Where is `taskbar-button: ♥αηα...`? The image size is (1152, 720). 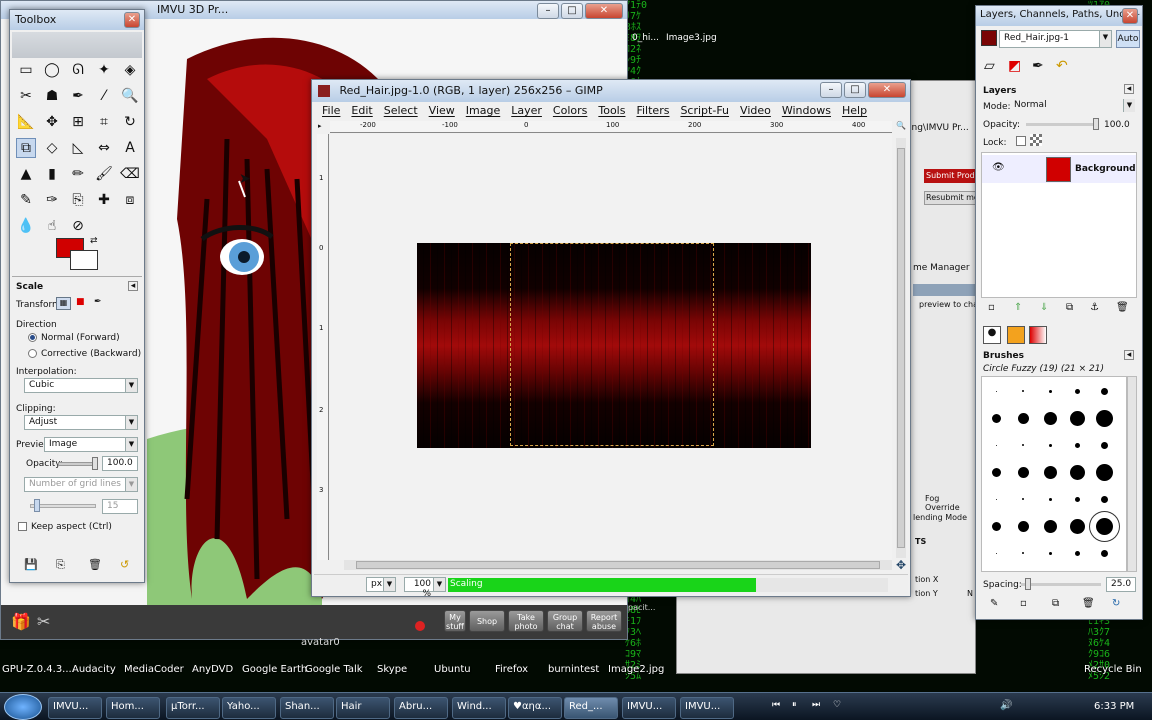 taskbar-button: ♥αηα... is located at coordinates (535, 708).